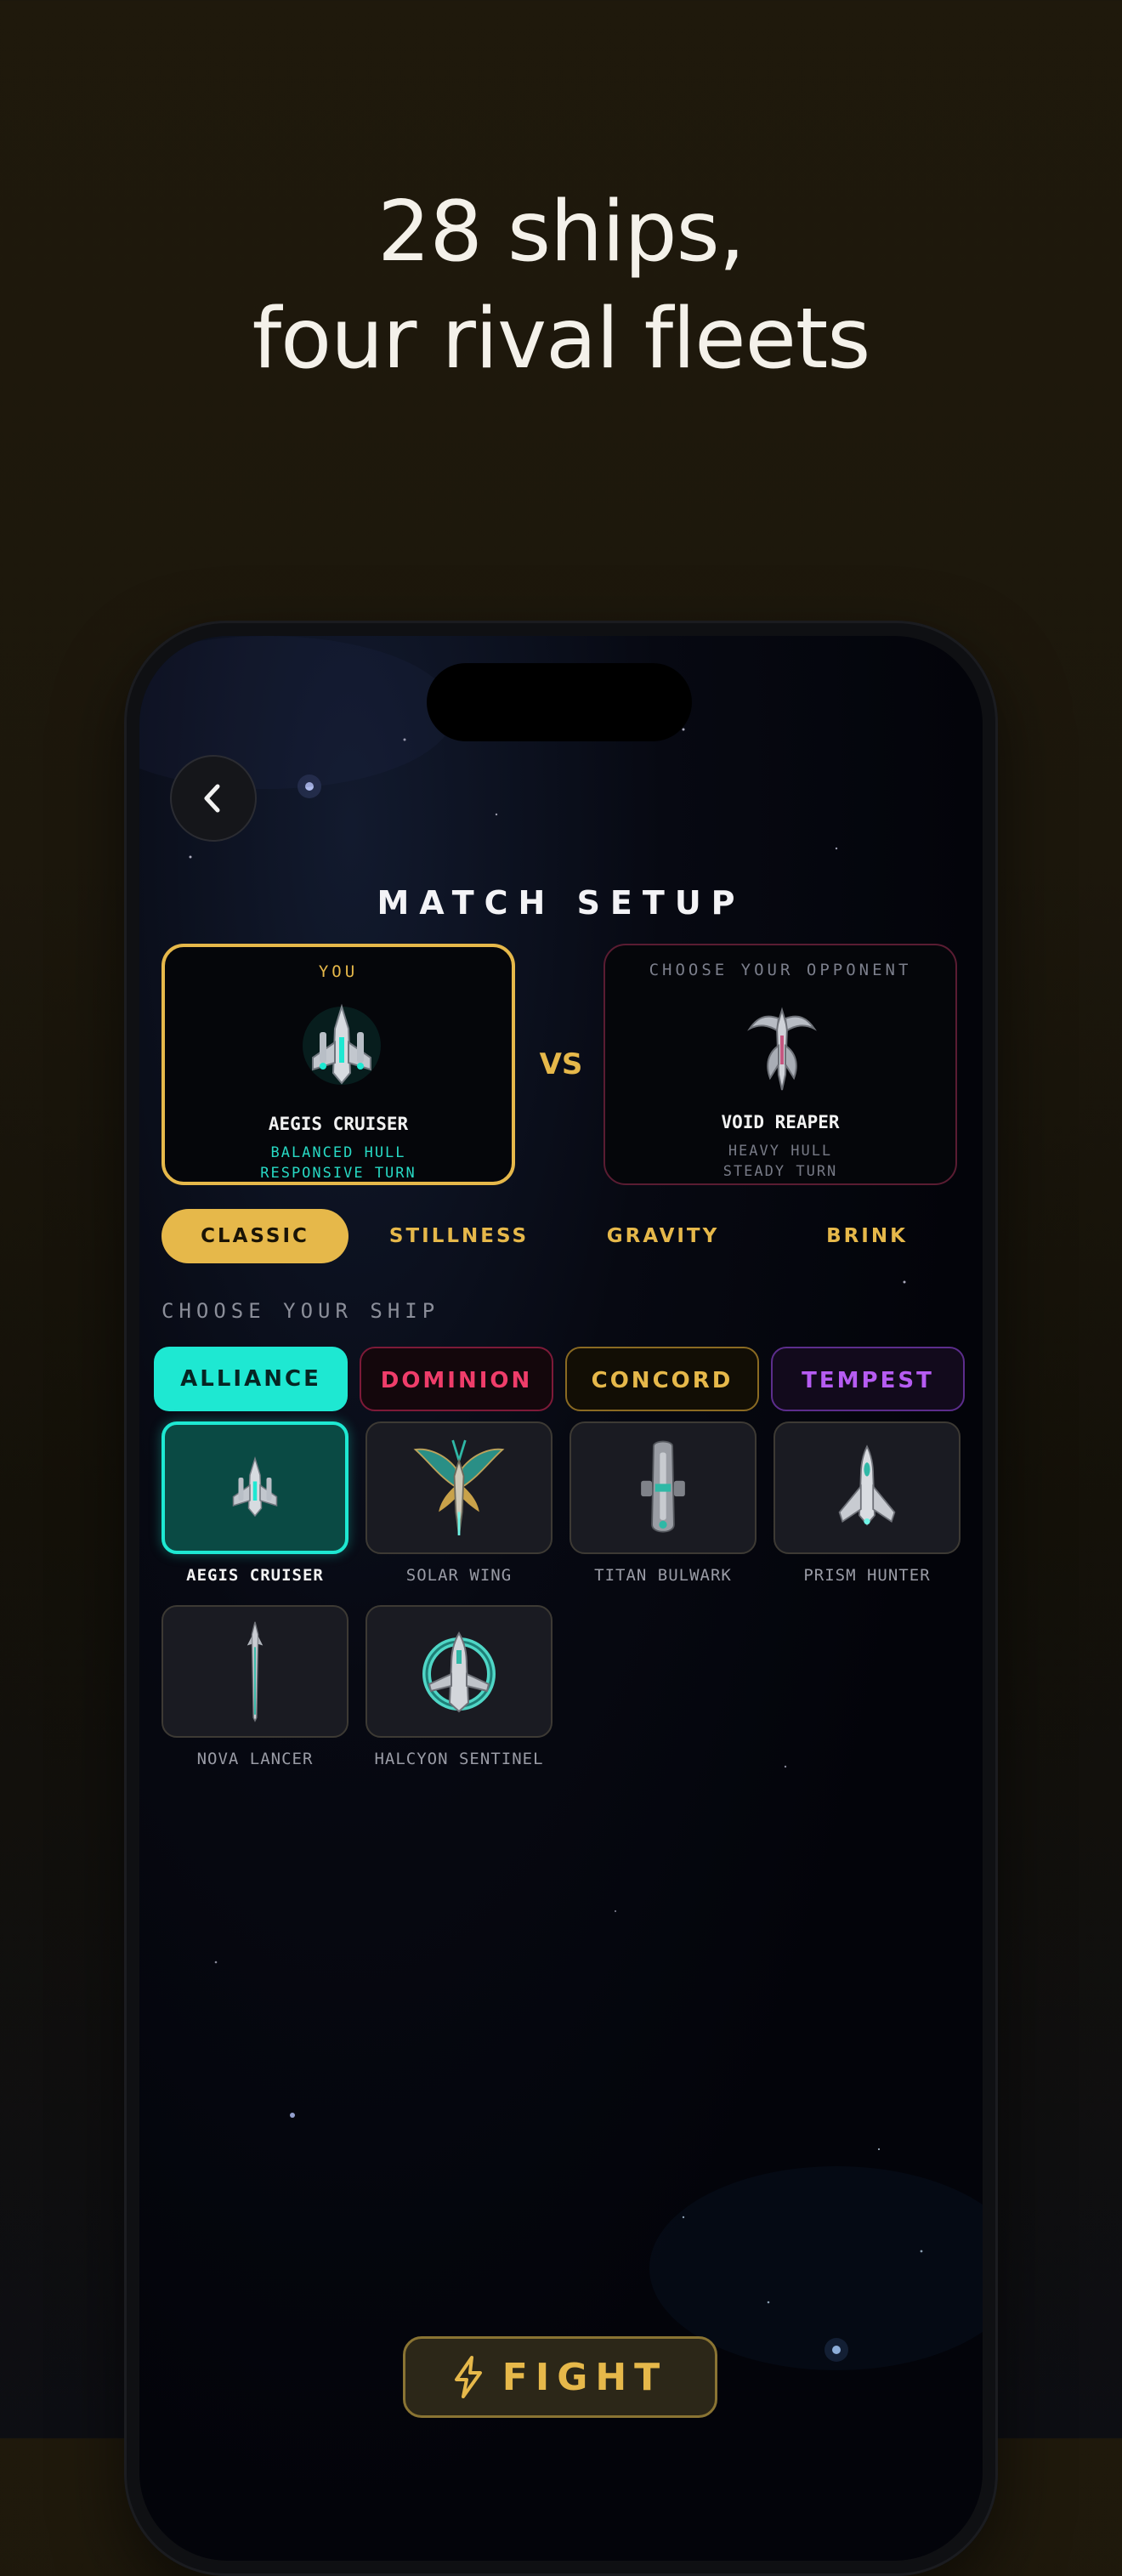 The height and width of the screenshot is (2576, 1122). What do you see at coordinates (338, 1124) in the screenshot?
I see `player-ship-name: AEGIS CRUISER` at bounding box center [338, 1124].